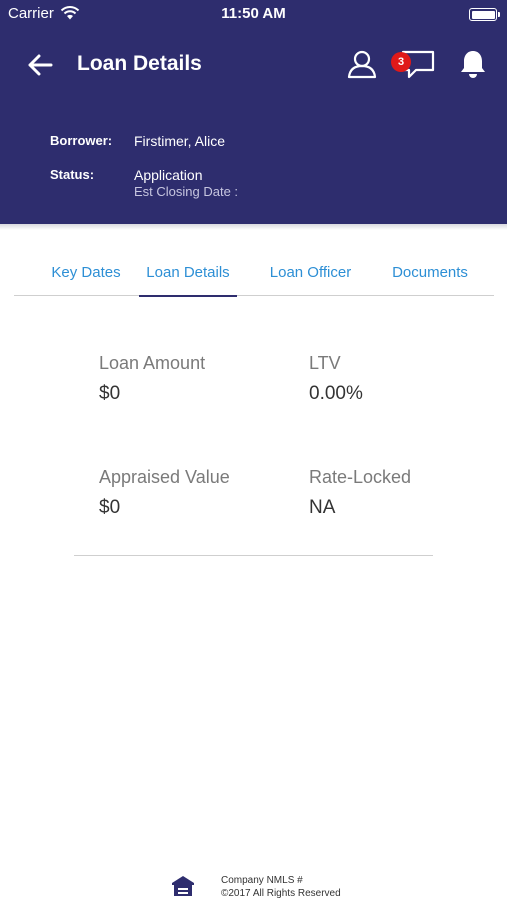 This screenshot has height=900, width=507. Describe the element at coordinates (186, 191) in the screenshot. I see `closing-date-label: Est Closing Date :` at that location.